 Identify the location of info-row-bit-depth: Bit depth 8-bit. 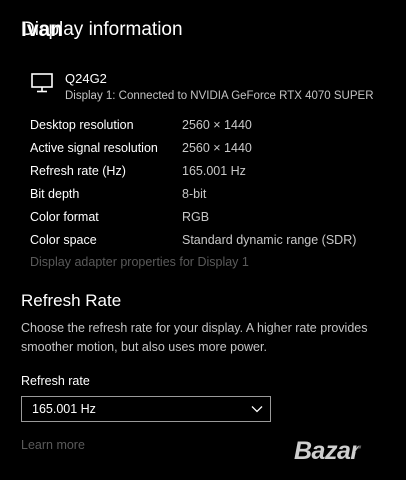
(193, 193).